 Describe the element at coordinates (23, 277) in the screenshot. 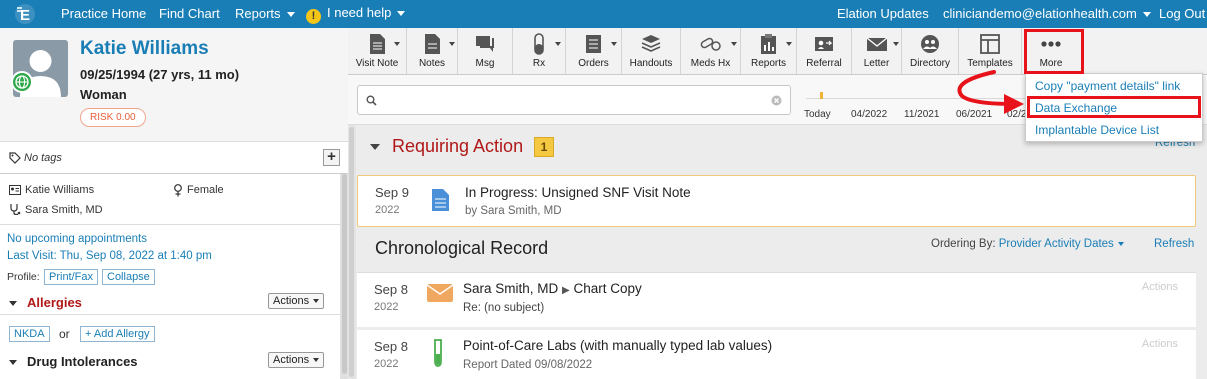

I see `profile-label: Profile:` at that location.